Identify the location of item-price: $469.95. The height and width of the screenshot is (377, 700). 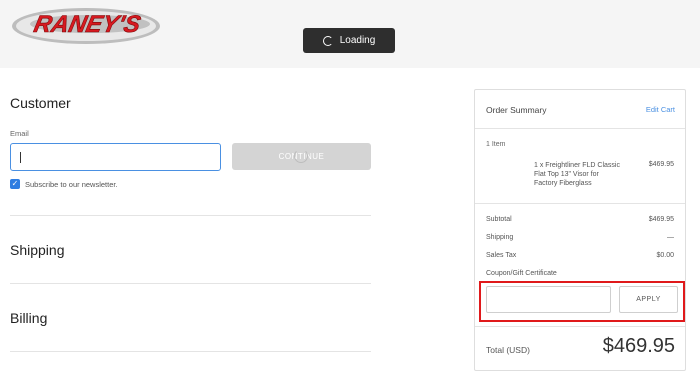
(661, 164).